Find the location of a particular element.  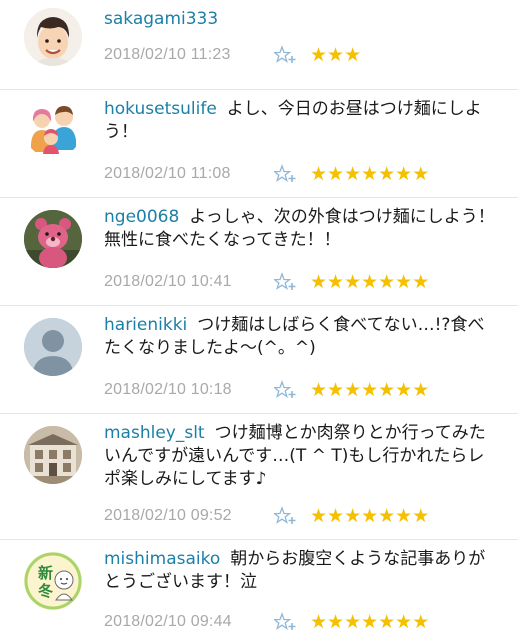

family-avatar is located at coordinates (53, 129).